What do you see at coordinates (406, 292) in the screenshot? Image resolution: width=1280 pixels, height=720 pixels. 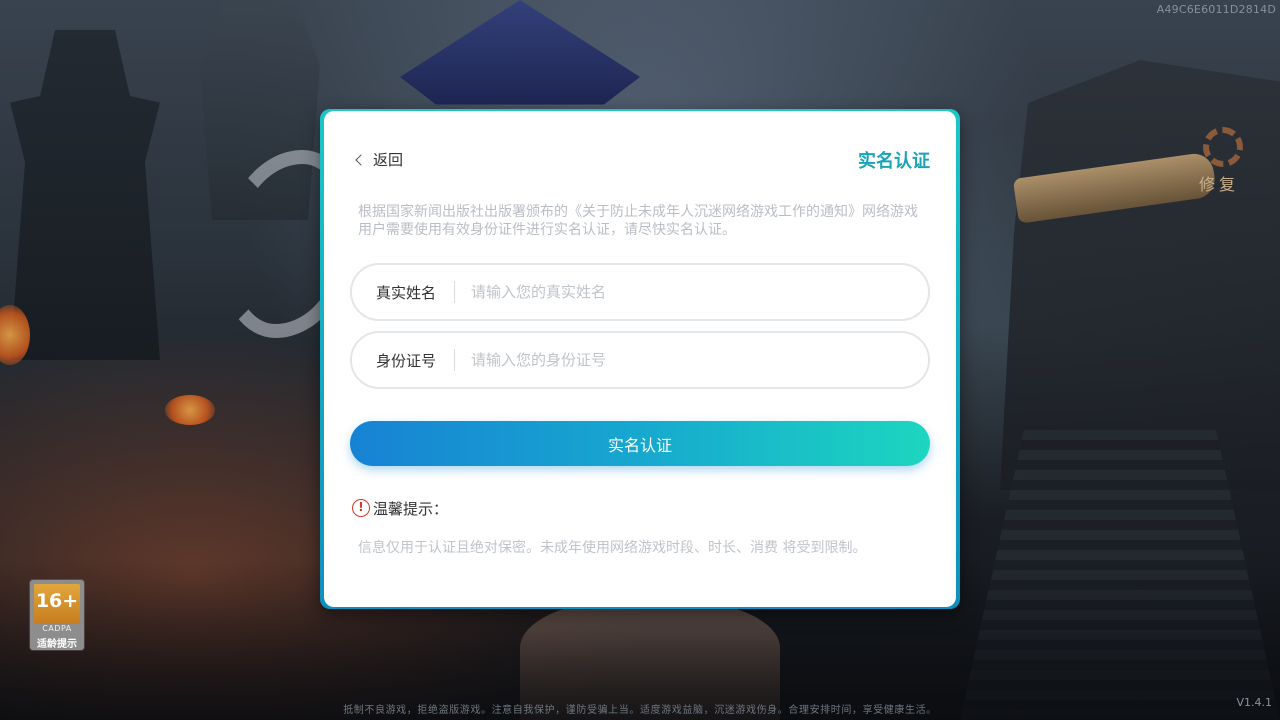 I see `real-name-label: 真实姓名` at bounding box center [406, 292].